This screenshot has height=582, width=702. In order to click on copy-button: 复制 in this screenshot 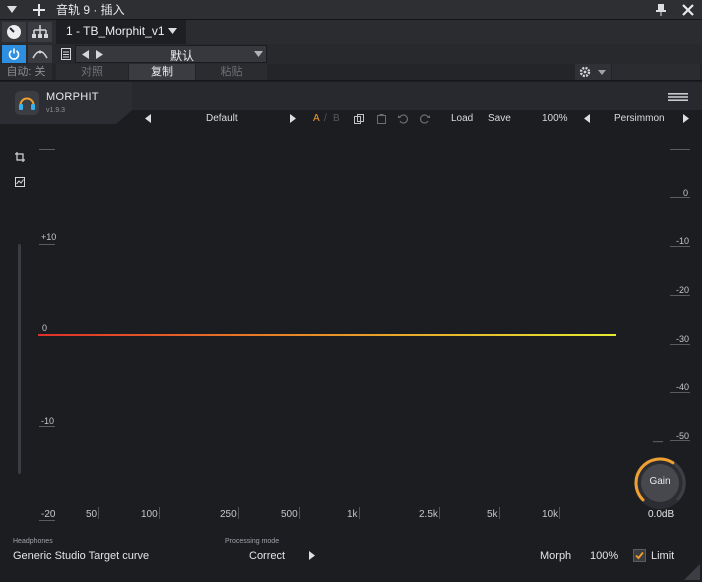, I will do `click(162, 72)`.